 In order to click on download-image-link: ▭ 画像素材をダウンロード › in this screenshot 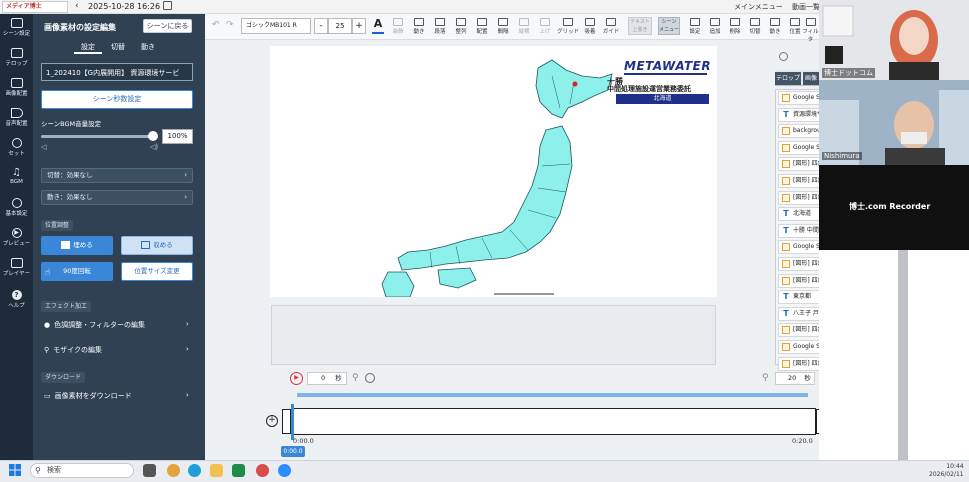, I will do `click(116, 396)`.